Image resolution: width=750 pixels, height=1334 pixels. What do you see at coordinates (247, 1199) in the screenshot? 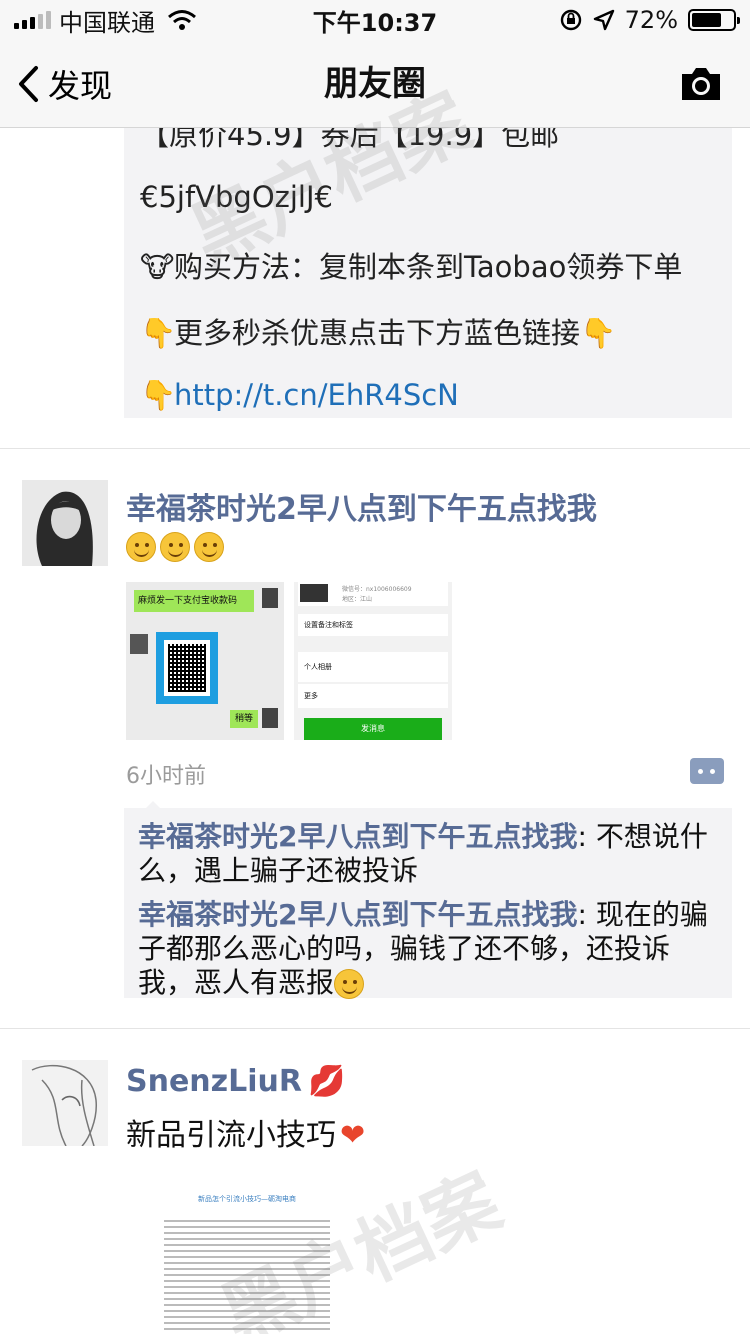
I see `document-title: 新品怎个引流小技巧—砺淘电商` at bounding box center [247, 1199].